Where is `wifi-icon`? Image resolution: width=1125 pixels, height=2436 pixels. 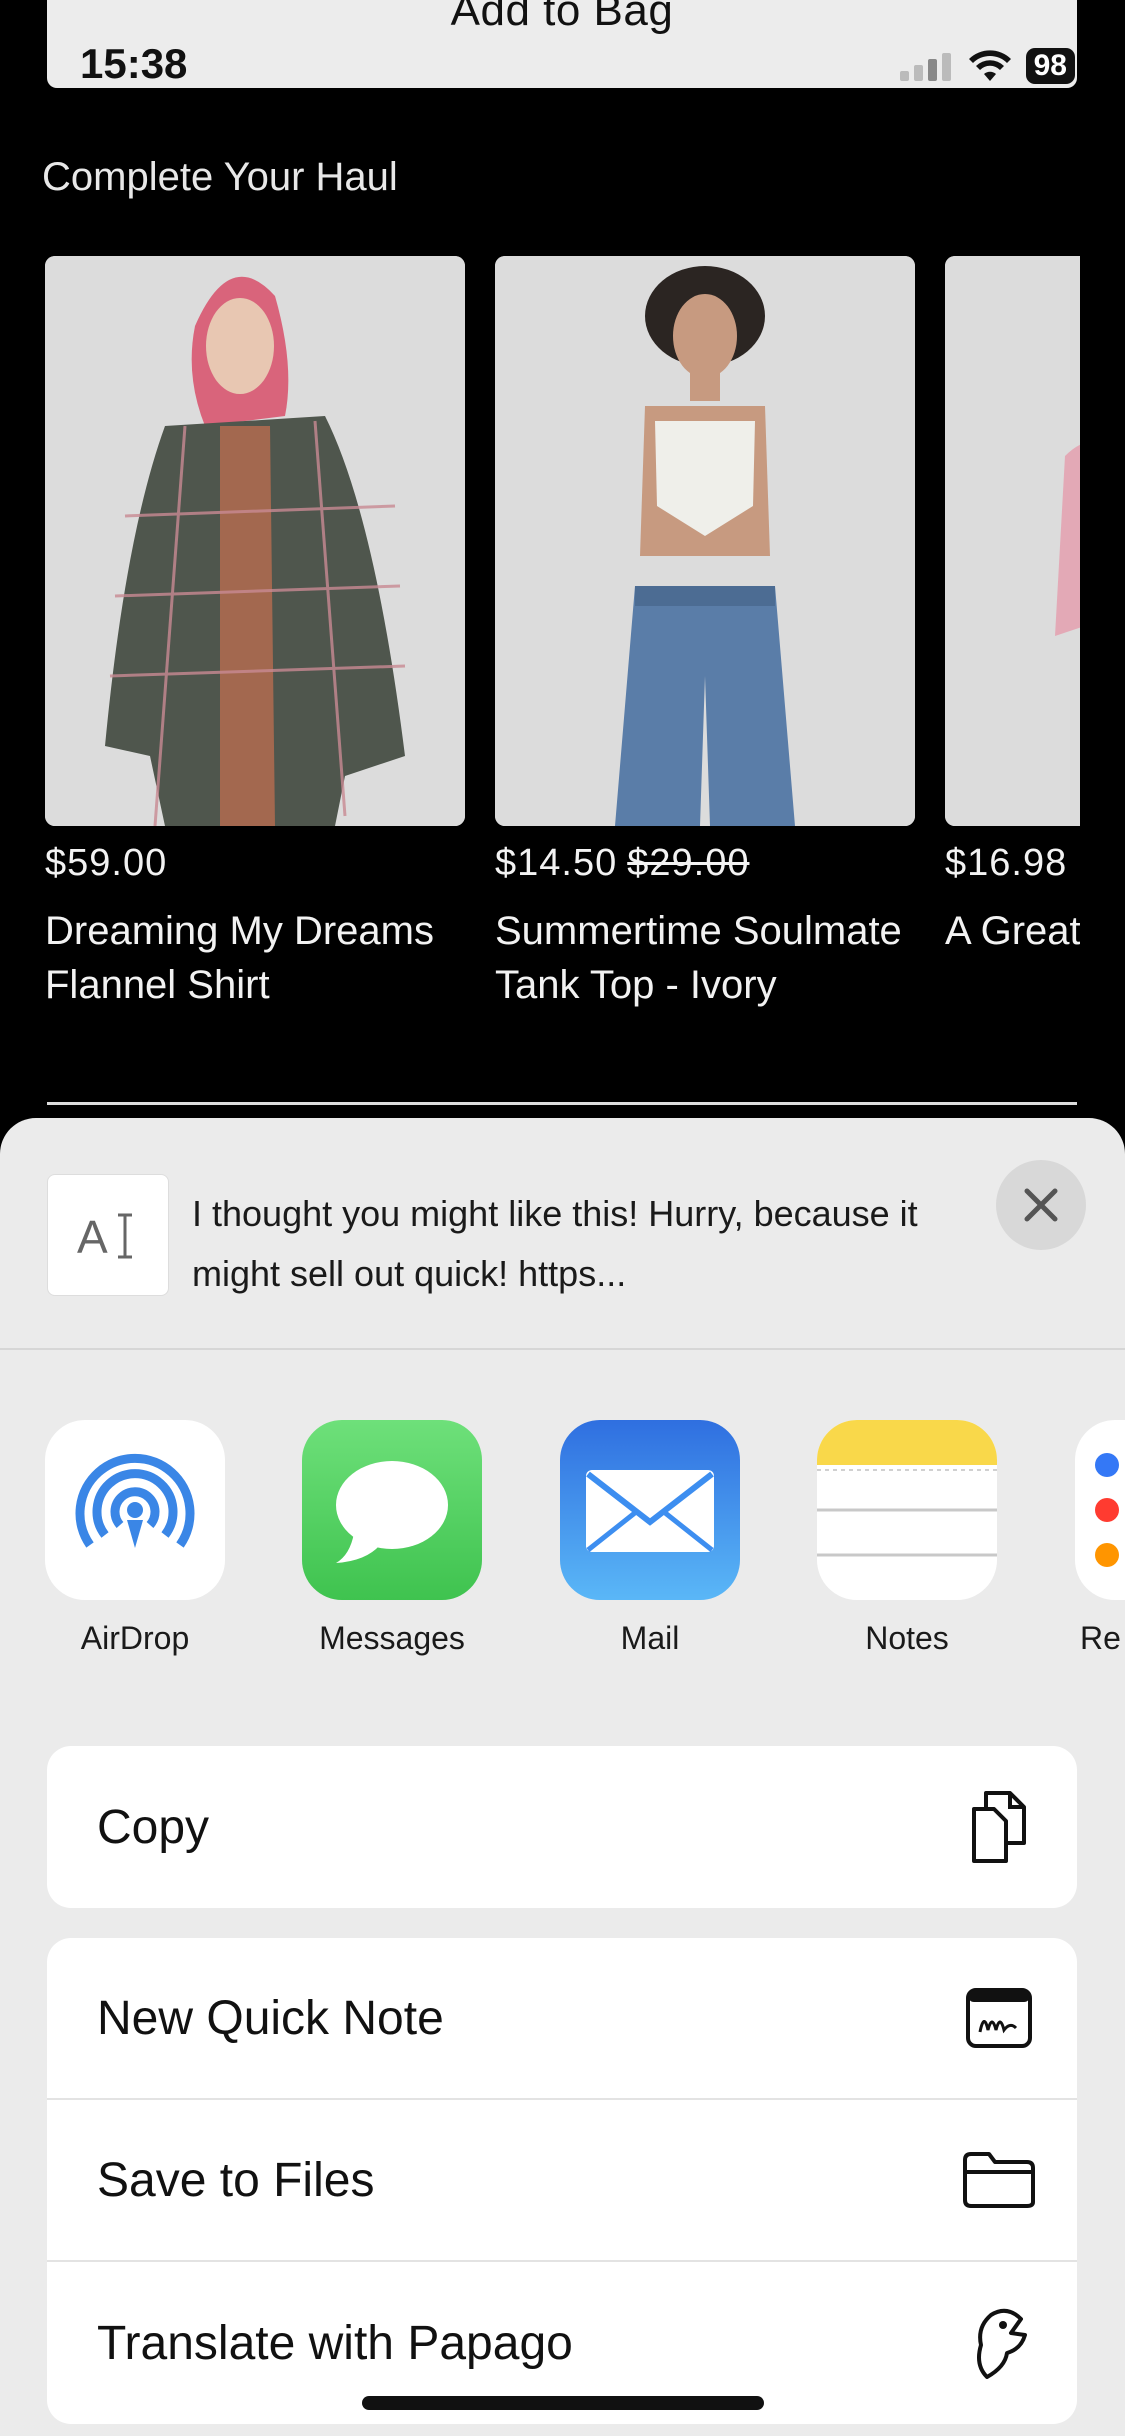 wifi-icon is located at coordinates (989, 65).